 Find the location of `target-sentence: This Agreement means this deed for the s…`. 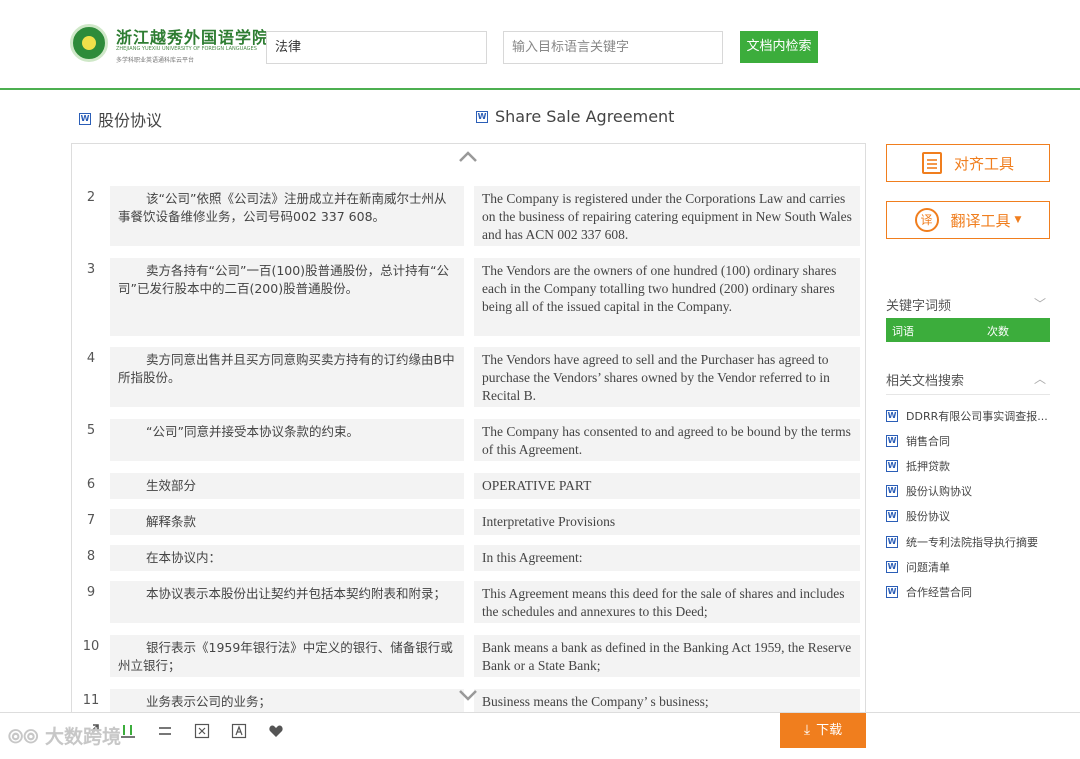

target-sentence: This Agreement means this deed for the s… is located at coordinates (667, 602).